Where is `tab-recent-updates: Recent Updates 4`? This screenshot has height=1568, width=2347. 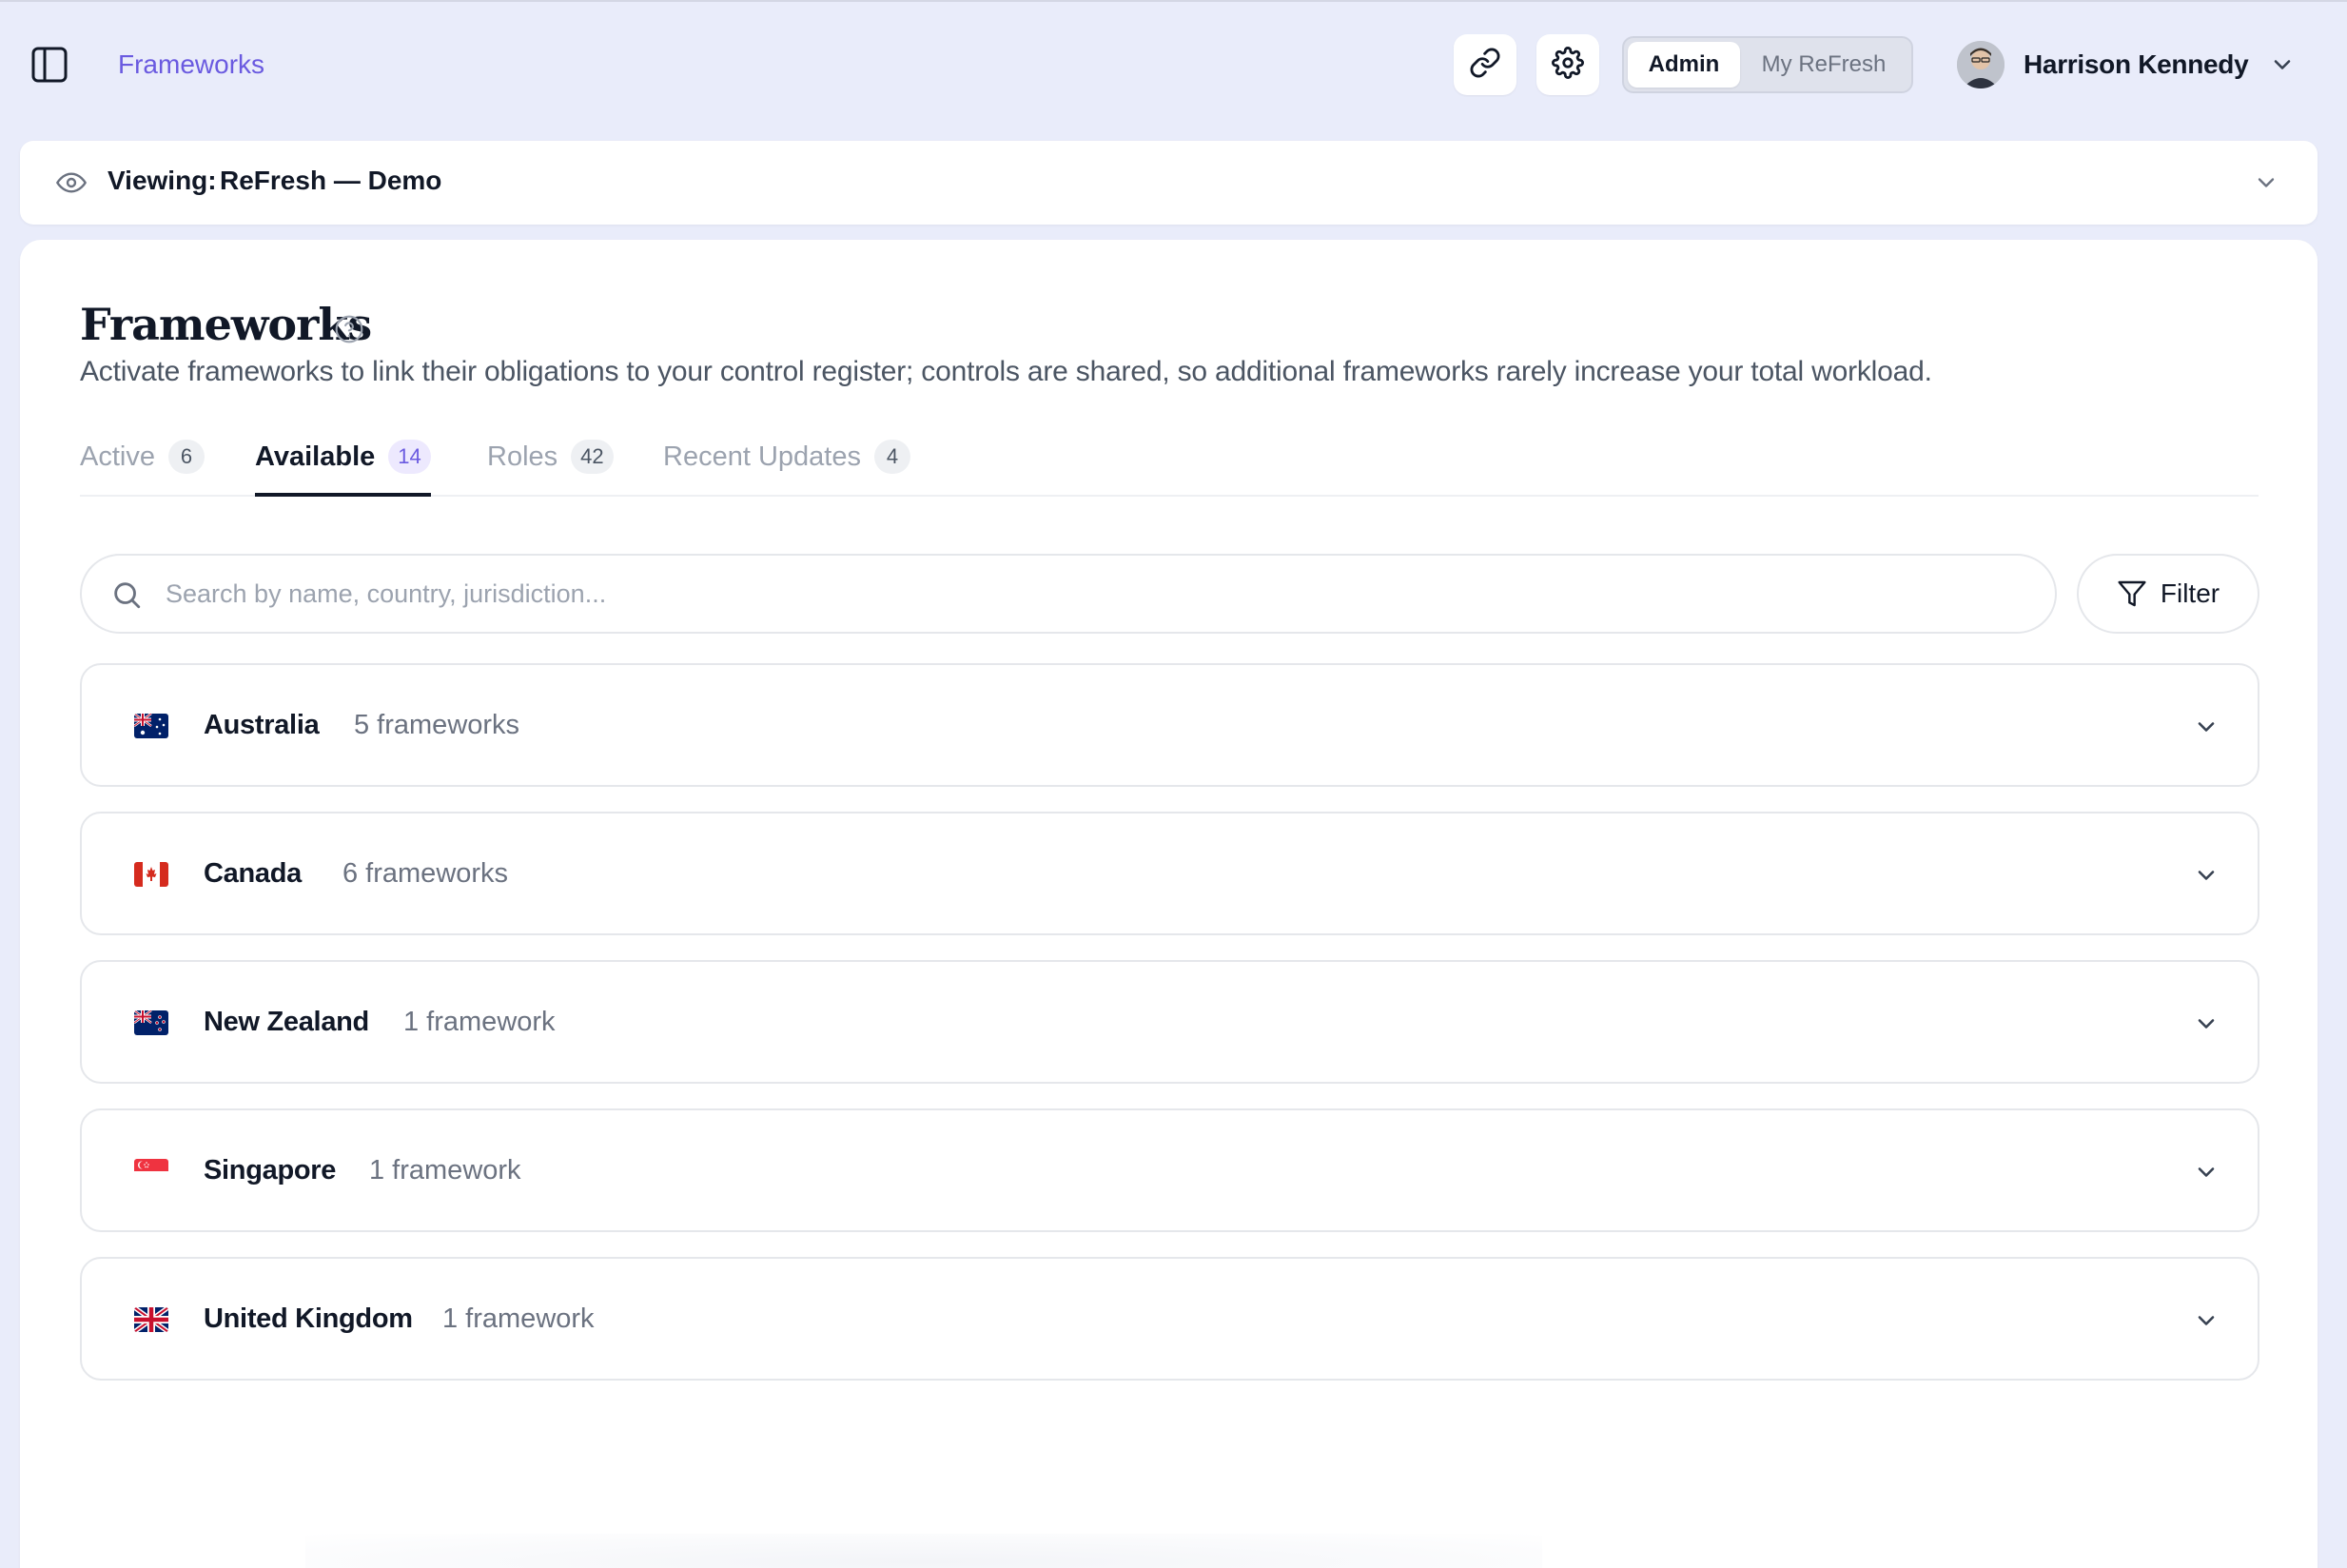
tab-recent-updates: Recent Updates 4 is located at coordinates (786, 467).